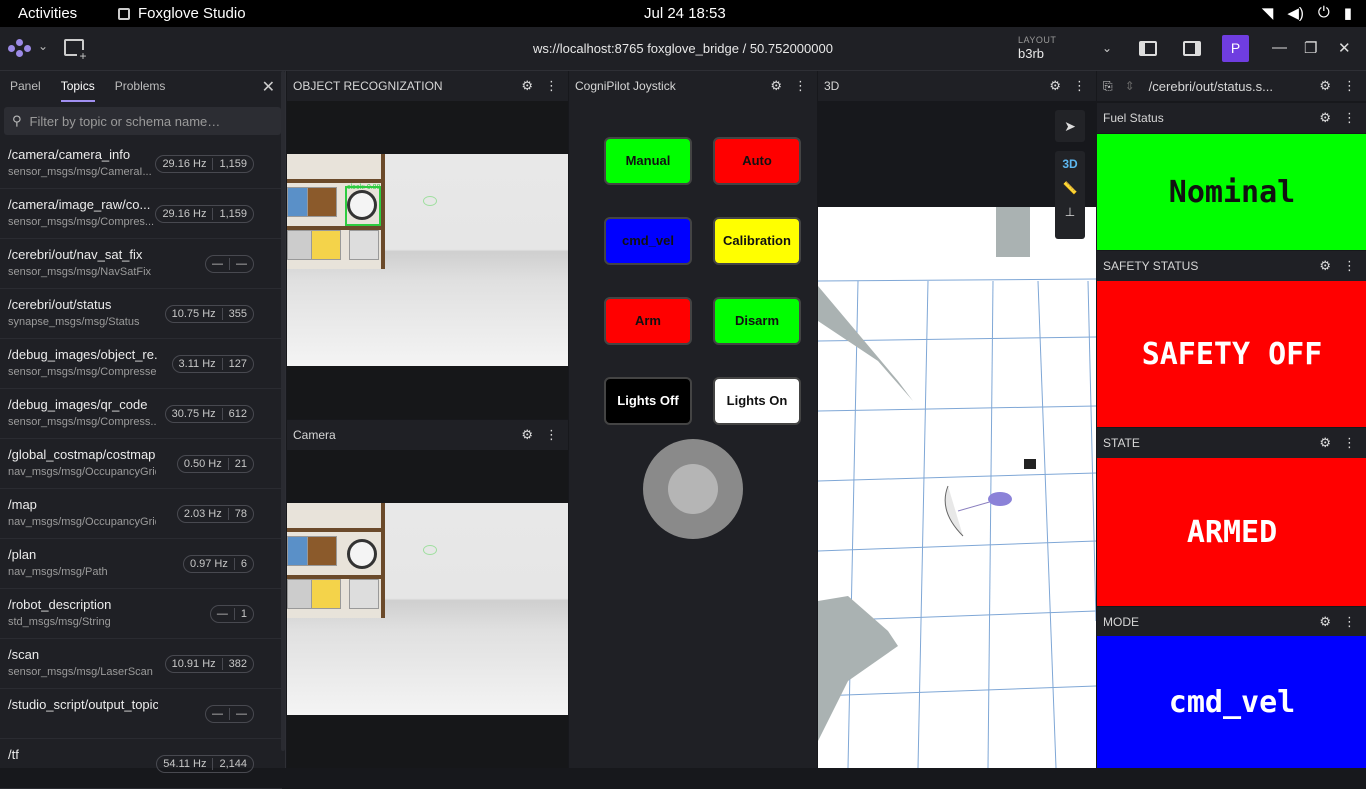 Image resolution: width=1366 pixels, height=789 pixels. Describe the element at coordinates (141, 714) in the screenshot. I see `topic-row: /studio_script/output_topic — —` at that location.